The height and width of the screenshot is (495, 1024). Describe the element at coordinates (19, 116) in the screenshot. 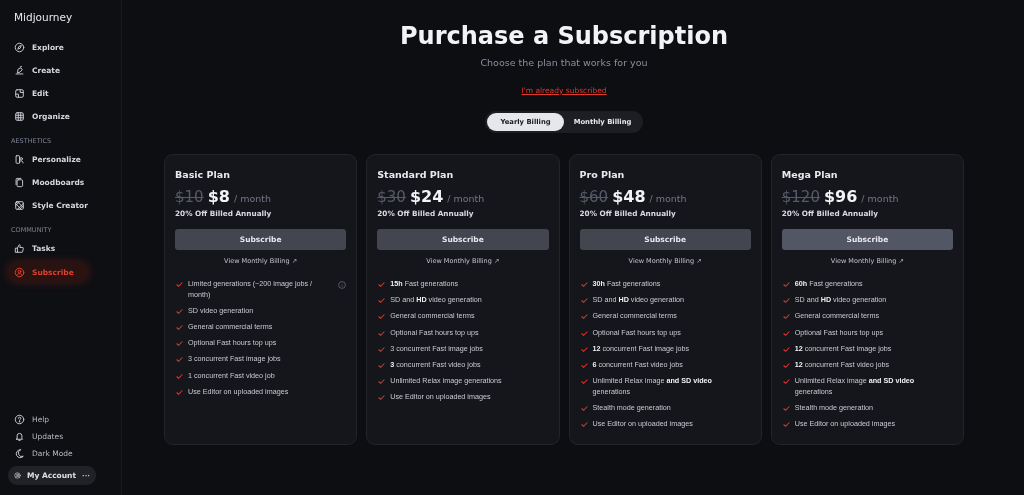

I see `grid-icon` at that location.